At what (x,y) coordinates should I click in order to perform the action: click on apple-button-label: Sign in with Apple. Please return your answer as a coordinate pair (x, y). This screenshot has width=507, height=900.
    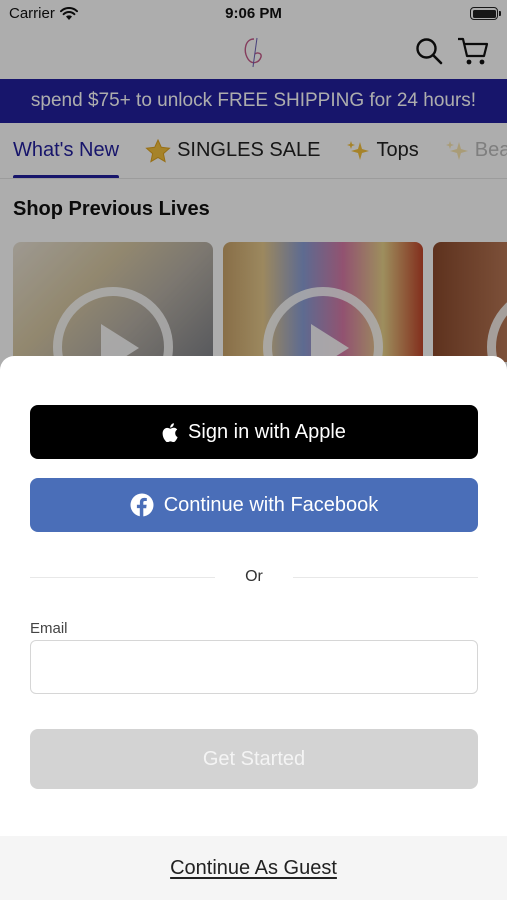
    Looking at the image, I should click on (267, 431).